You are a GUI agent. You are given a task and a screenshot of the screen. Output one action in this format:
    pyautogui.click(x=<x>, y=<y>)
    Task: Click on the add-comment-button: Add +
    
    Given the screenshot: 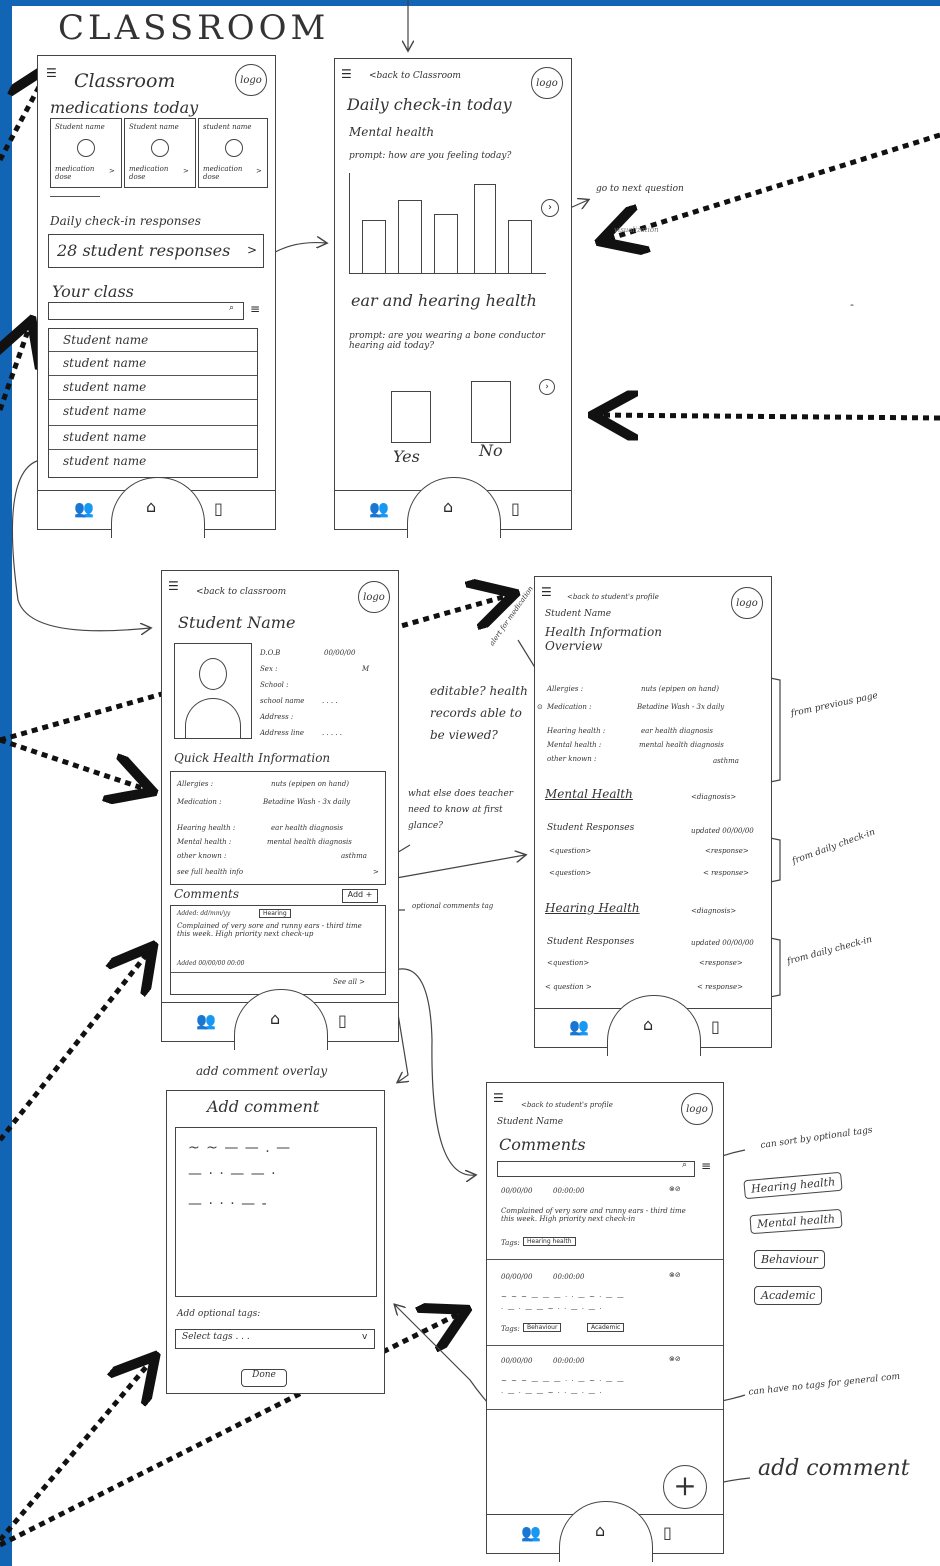 What is the action you would take?
    pyautogui.click(x=360, y=896)
    